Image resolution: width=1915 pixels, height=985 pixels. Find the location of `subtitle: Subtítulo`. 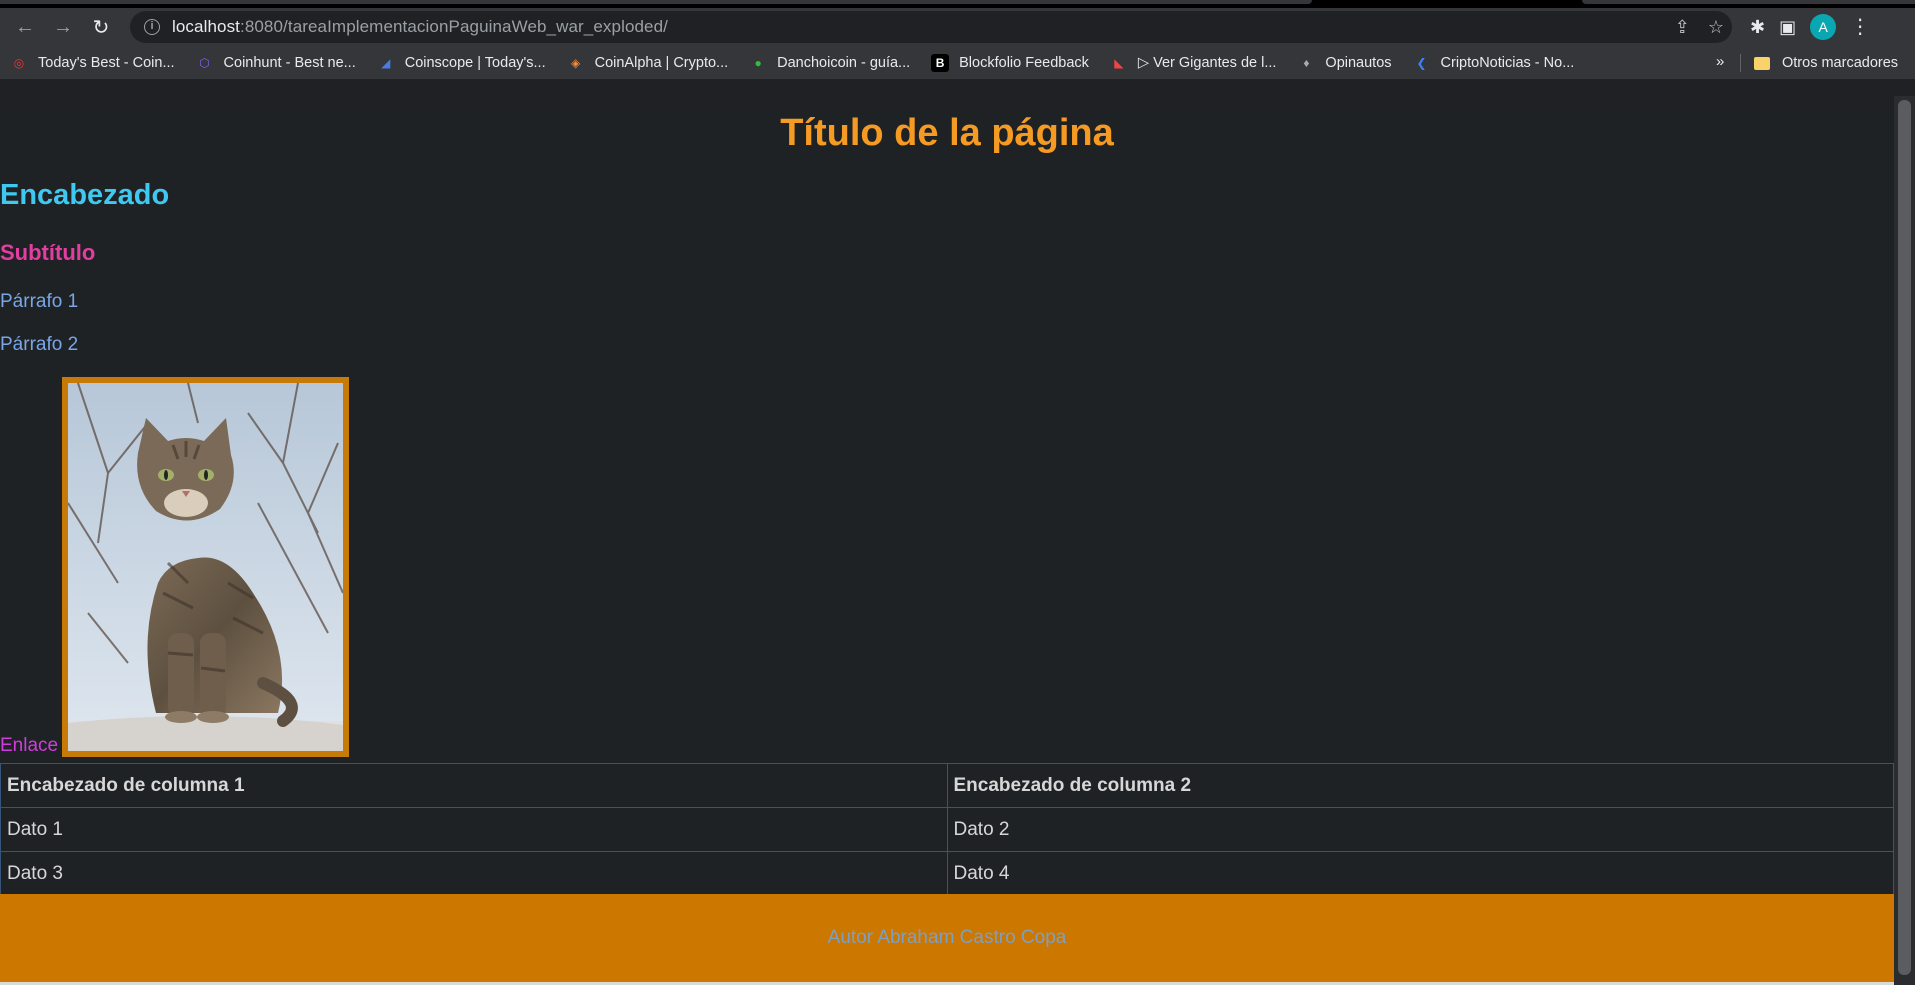

subtitle: Subtítulo is located at coordinates (48, 252).